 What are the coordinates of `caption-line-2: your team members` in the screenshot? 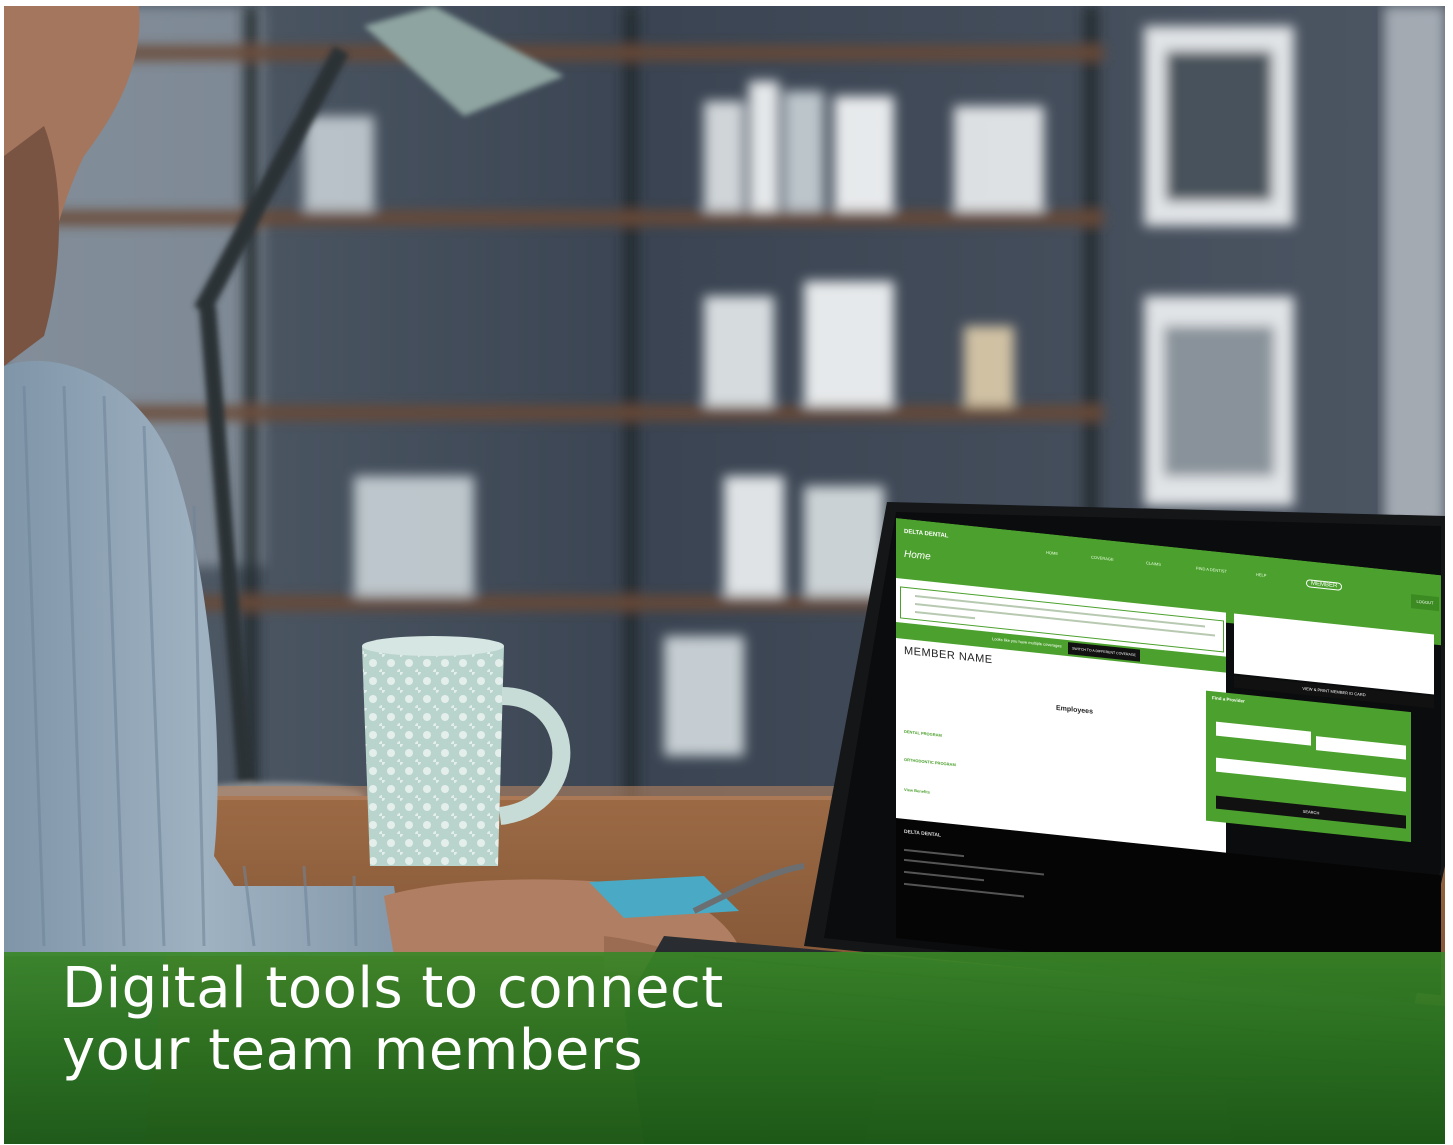 It's located at (353, 1050).